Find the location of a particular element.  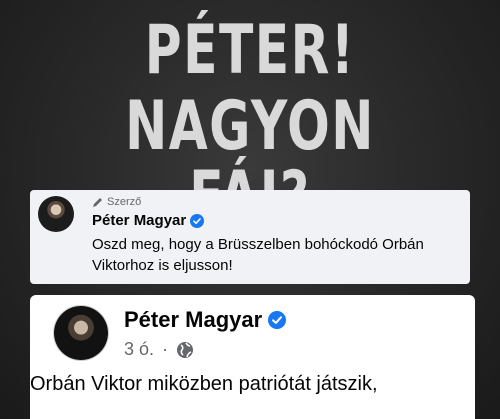

post-author-name-text: Péter Magyar is located at coordinates (193, 320).